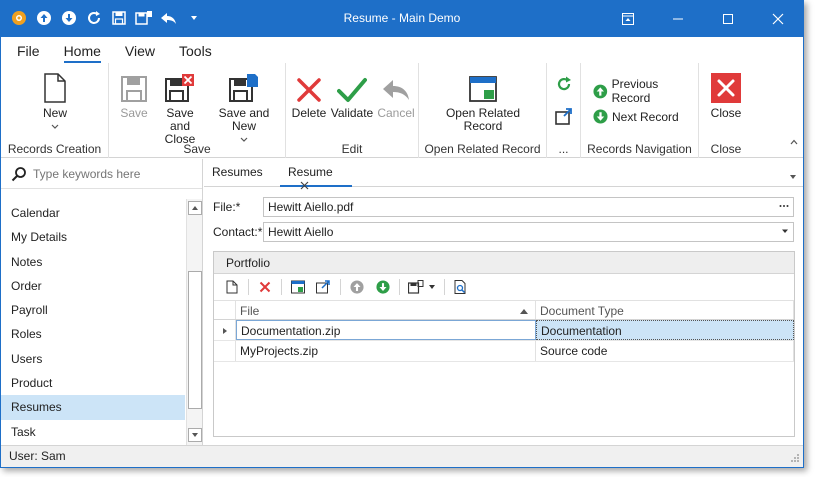  I want to click on cancel-button: Cancel, so click(396, 94).